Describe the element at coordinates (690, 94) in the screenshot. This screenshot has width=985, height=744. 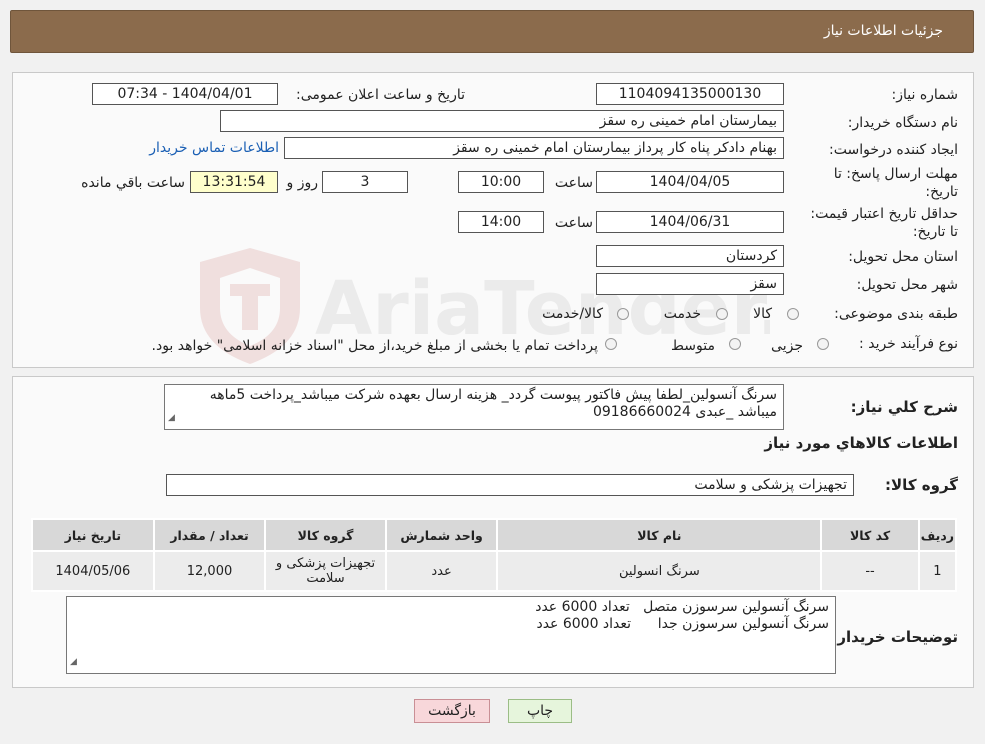
I see `need-number-field: 1104094135000130` at that location.